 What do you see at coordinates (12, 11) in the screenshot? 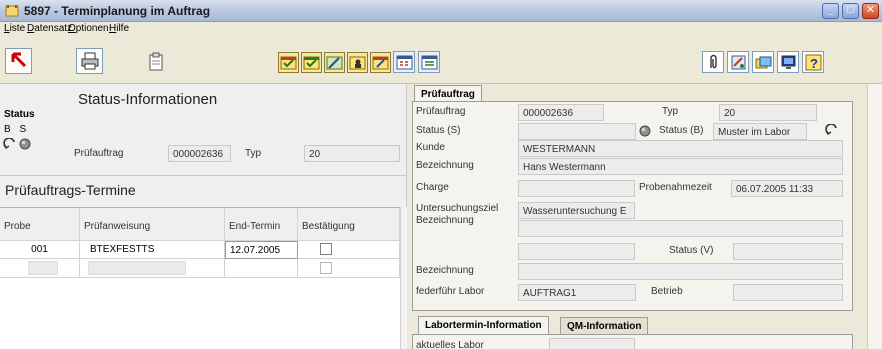
I see `app-icon` at bounding box center [12, 11].